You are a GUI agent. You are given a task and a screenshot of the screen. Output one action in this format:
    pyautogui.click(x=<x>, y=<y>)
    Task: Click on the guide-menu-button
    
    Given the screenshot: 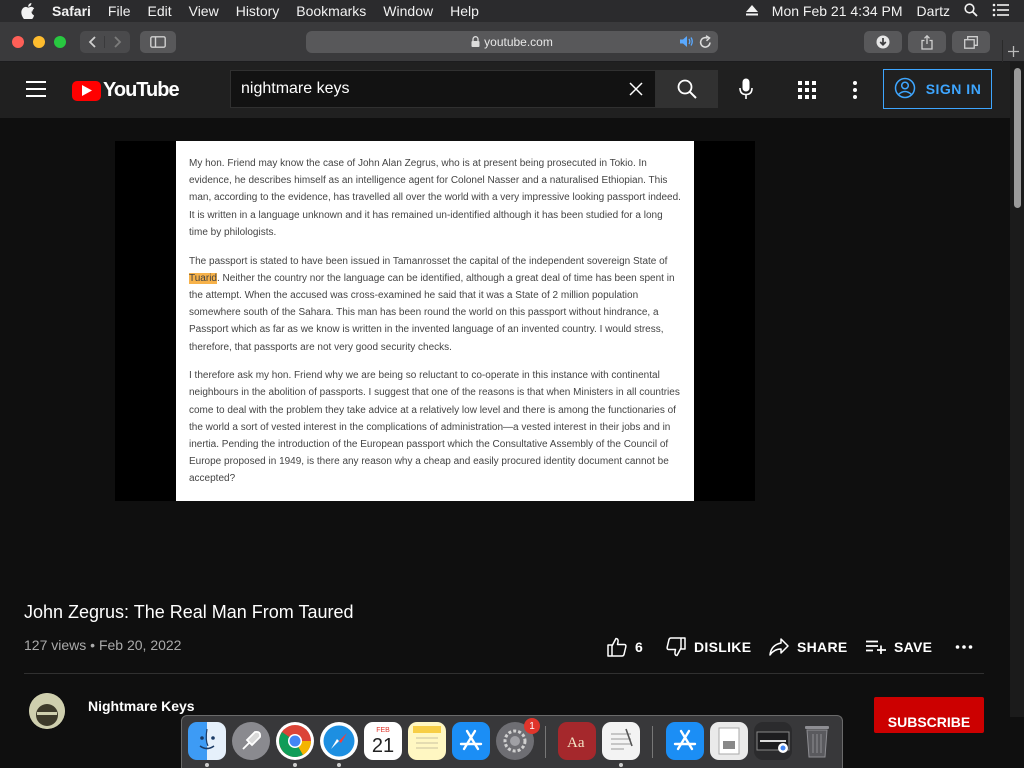 What is the action you would take?
    pyautogui.click(x=36, y=89)
    